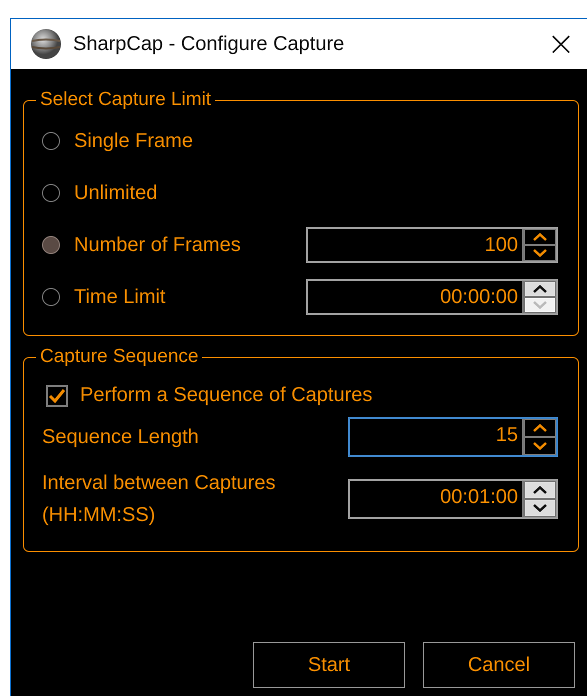 The image size is (587, 696). Describe the element at coordinates (226, 395) in the screenshot. I see `checkbox-label: Perform a Sequence of Captures` at that location.